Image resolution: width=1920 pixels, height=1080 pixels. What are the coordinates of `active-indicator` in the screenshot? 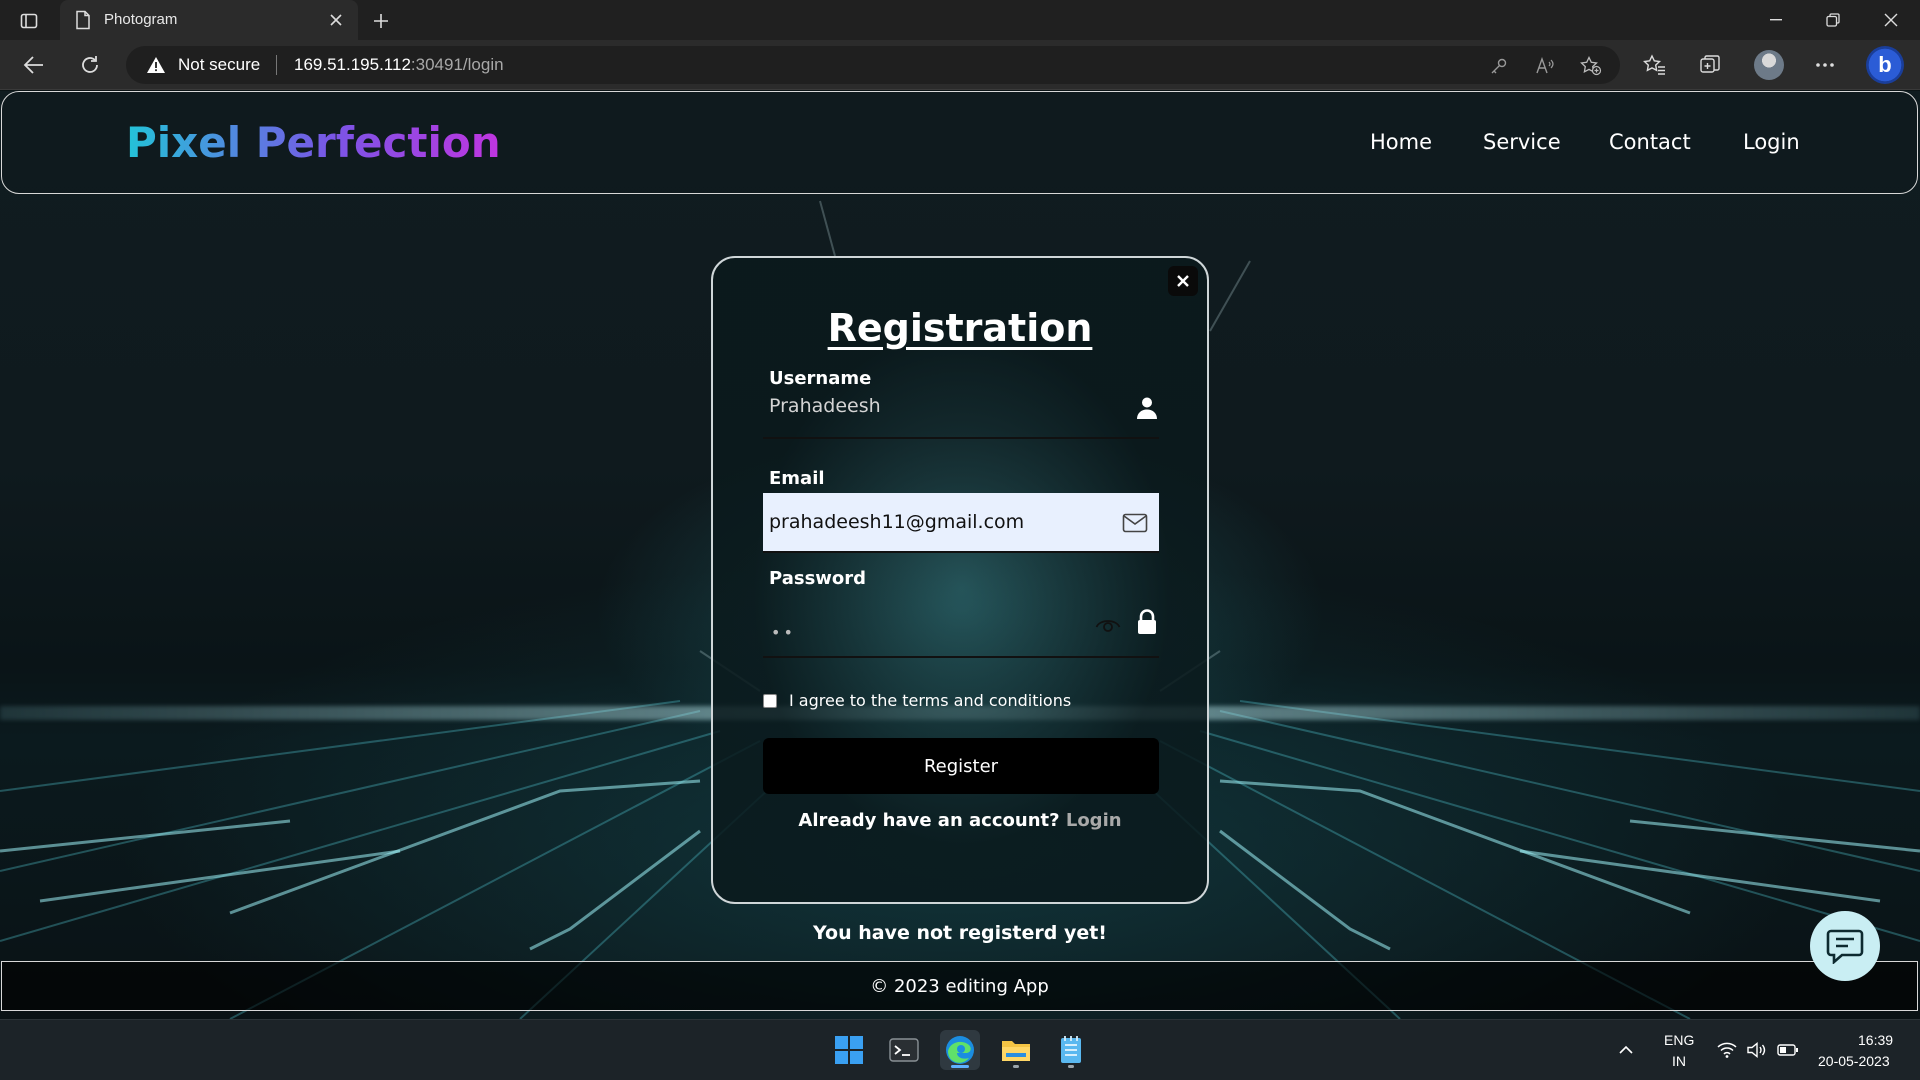 It's located at (960, 1066).